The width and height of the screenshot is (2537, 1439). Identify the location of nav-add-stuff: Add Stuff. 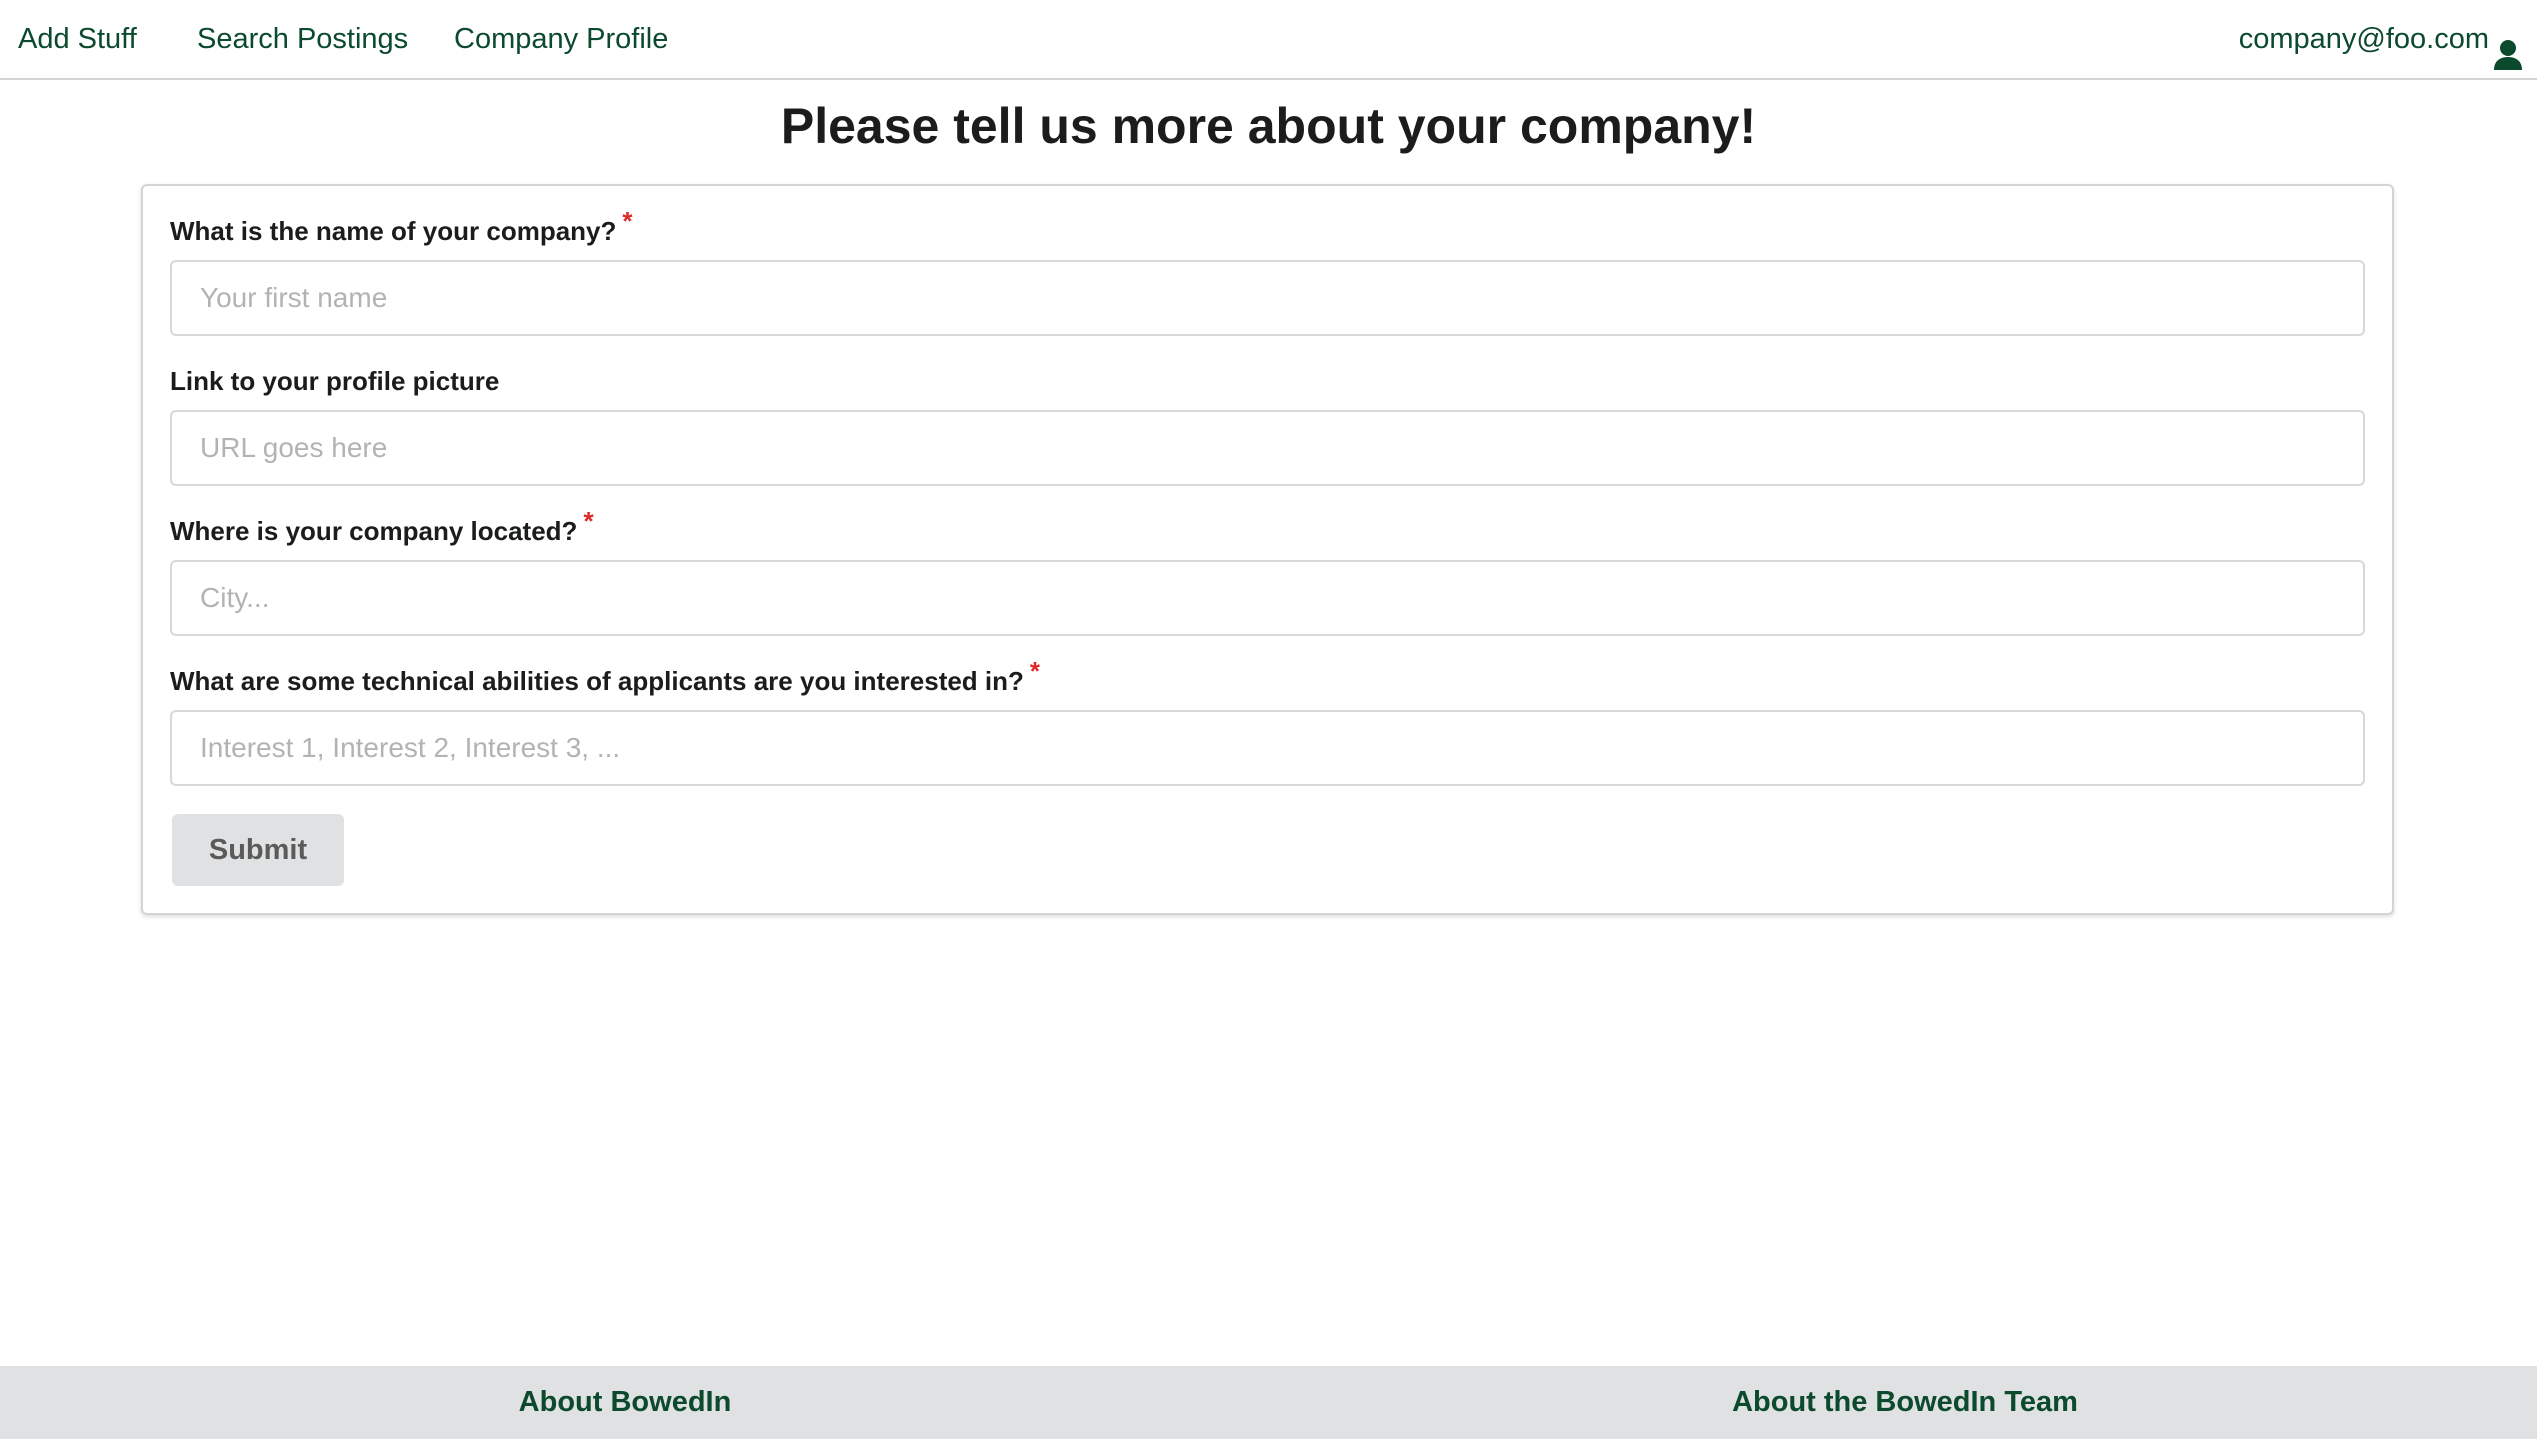
(77, 39).